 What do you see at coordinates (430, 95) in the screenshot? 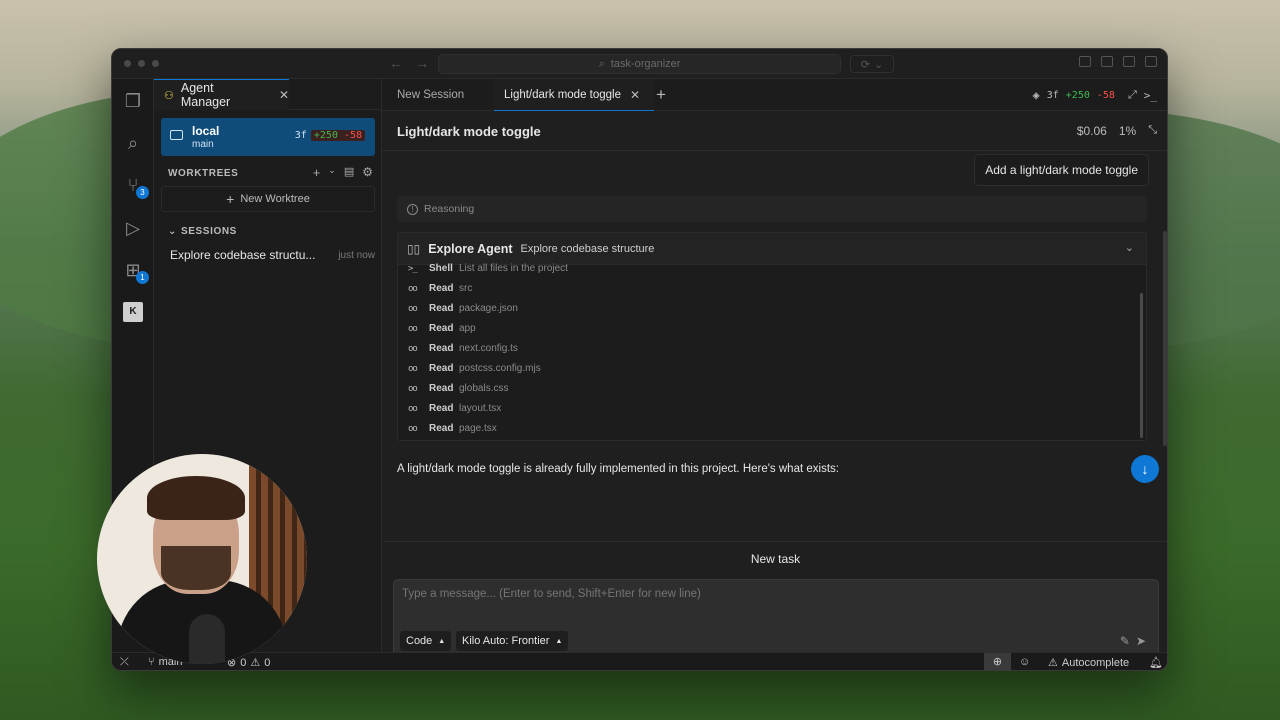
I see `tab-new-session: New Session` at bounding box center [430, 95].